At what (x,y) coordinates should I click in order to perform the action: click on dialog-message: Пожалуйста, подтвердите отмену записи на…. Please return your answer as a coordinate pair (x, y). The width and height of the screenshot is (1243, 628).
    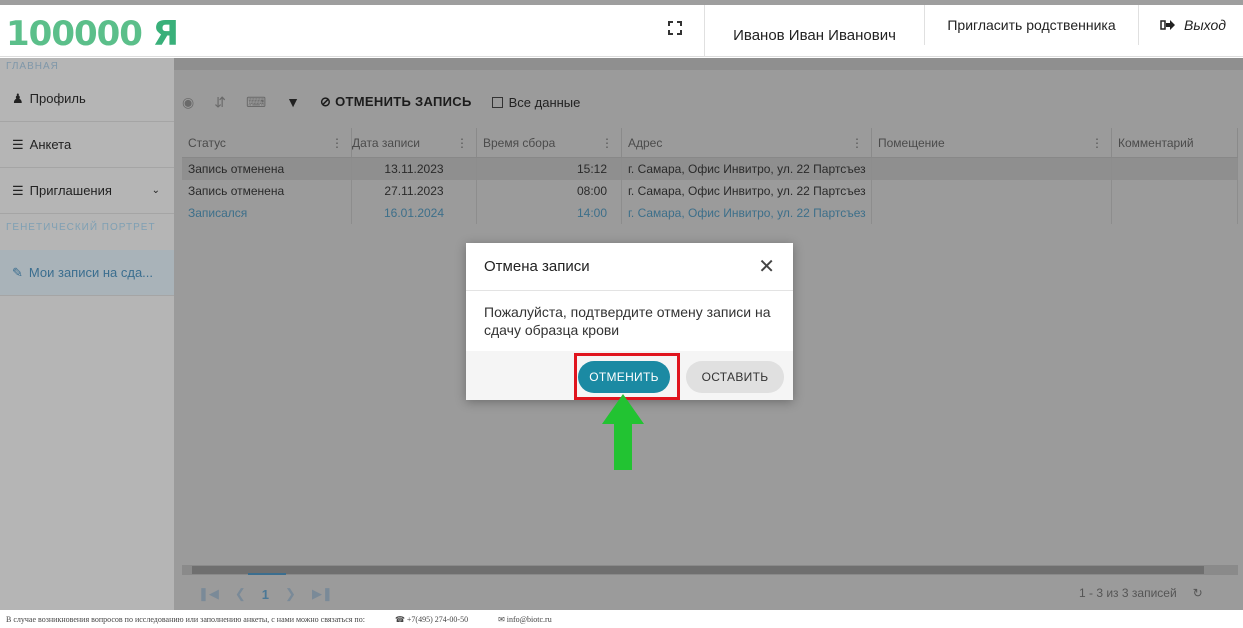
    Looking at the image, I should click on (627, 321).